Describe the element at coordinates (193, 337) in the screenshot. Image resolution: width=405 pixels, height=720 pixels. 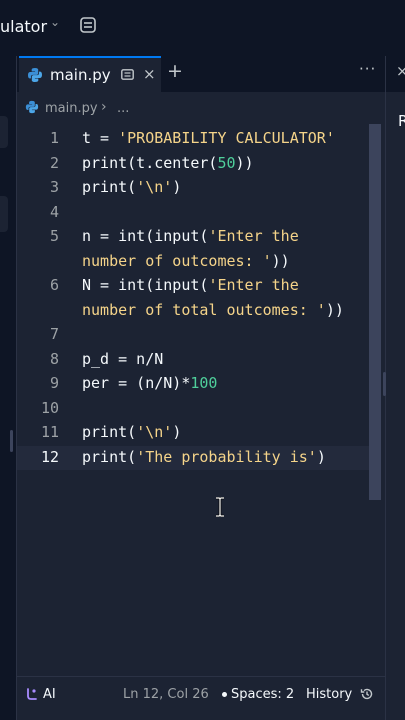
I see `code-line: 7` at that location.